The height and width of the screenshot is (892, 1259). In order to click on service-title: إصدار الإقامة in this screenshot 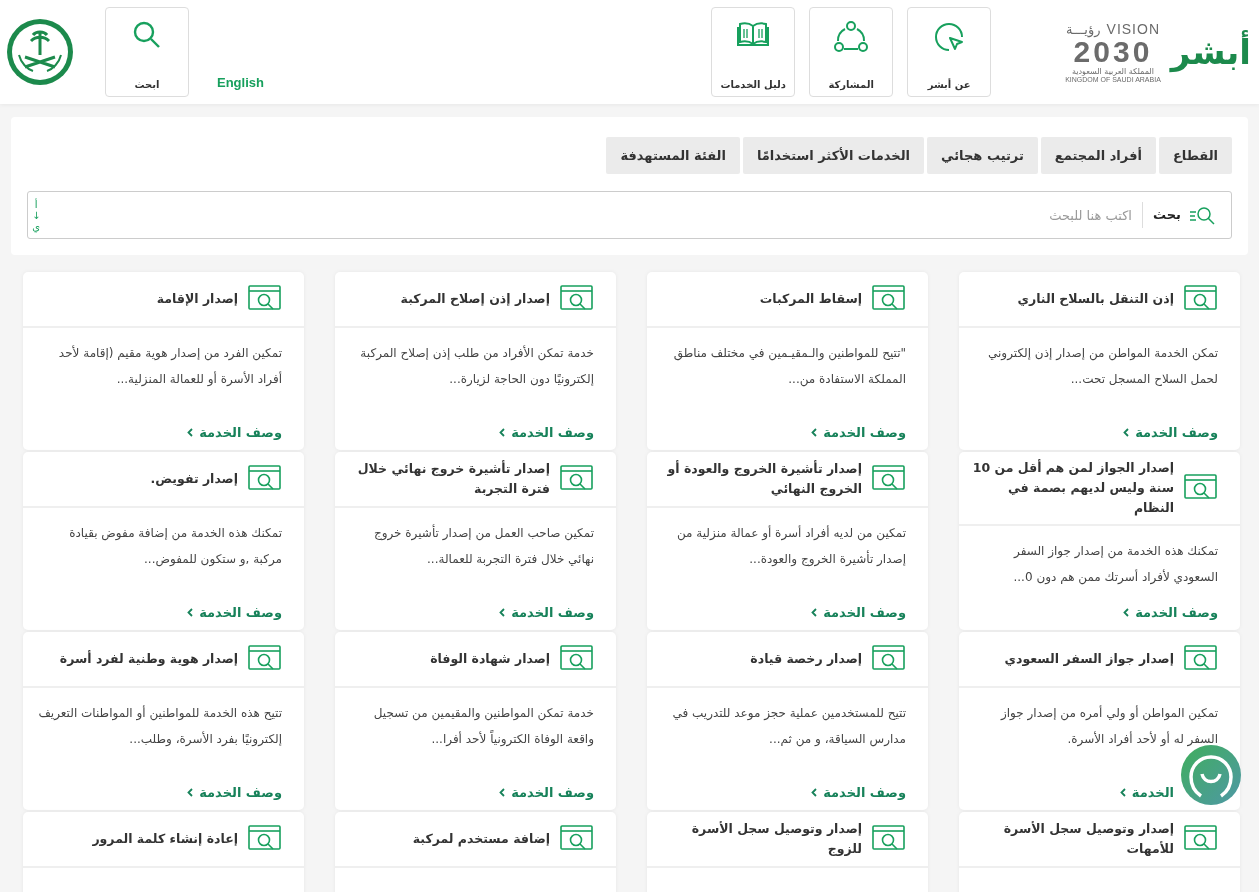, I will do `click(197, 299)`.